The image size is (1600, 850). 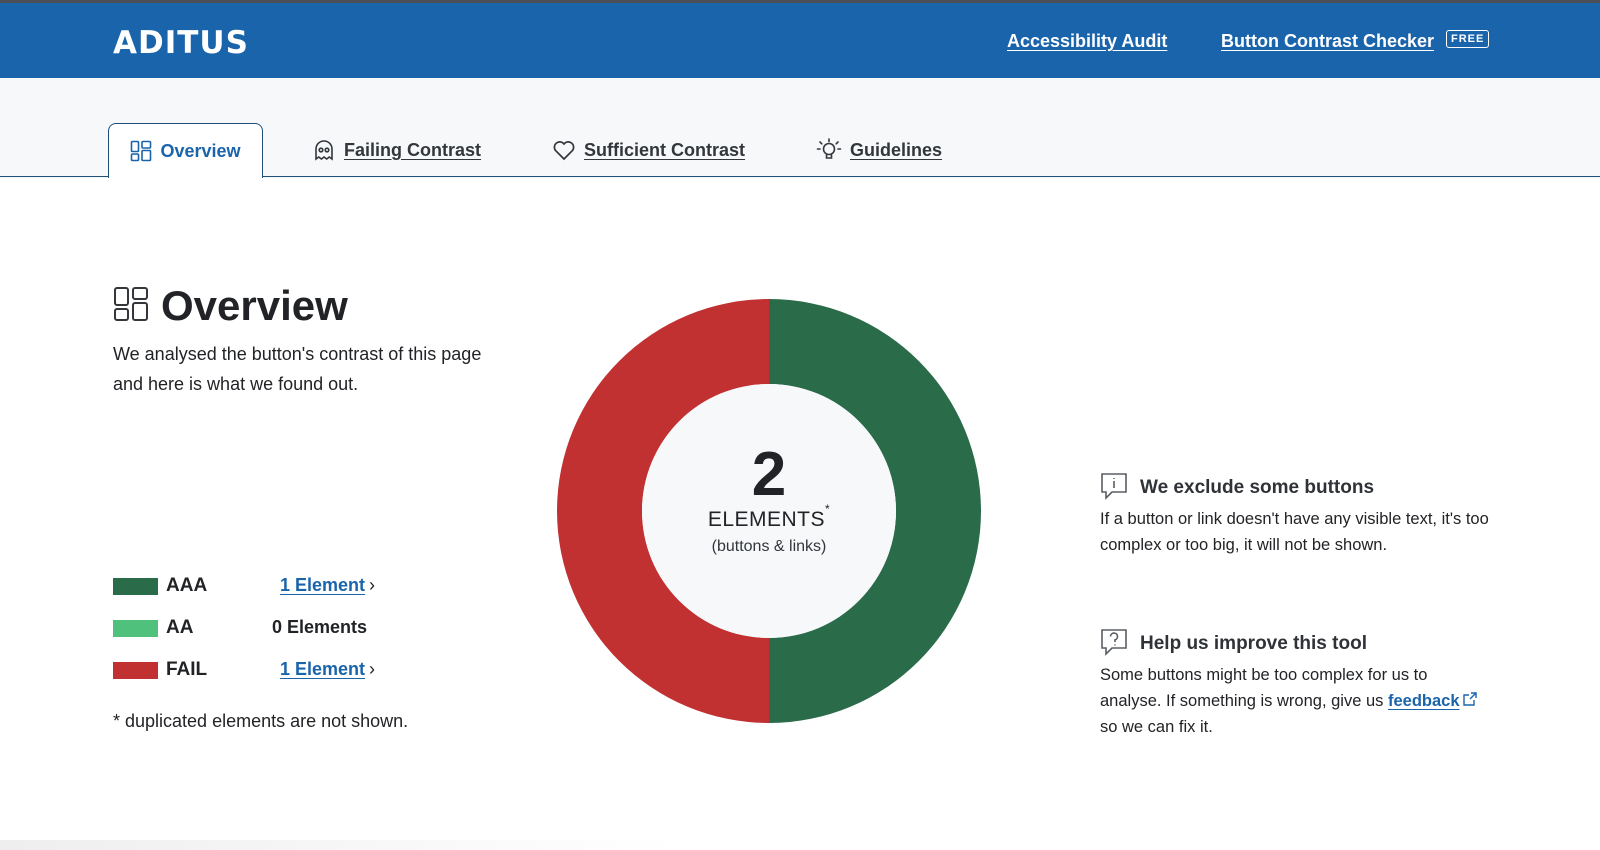 What do you see at coordinates (327, 669) in the screenshot?
I see `legend-fail-elements-link: 1 Element ›` at bounding box center [327, 669].